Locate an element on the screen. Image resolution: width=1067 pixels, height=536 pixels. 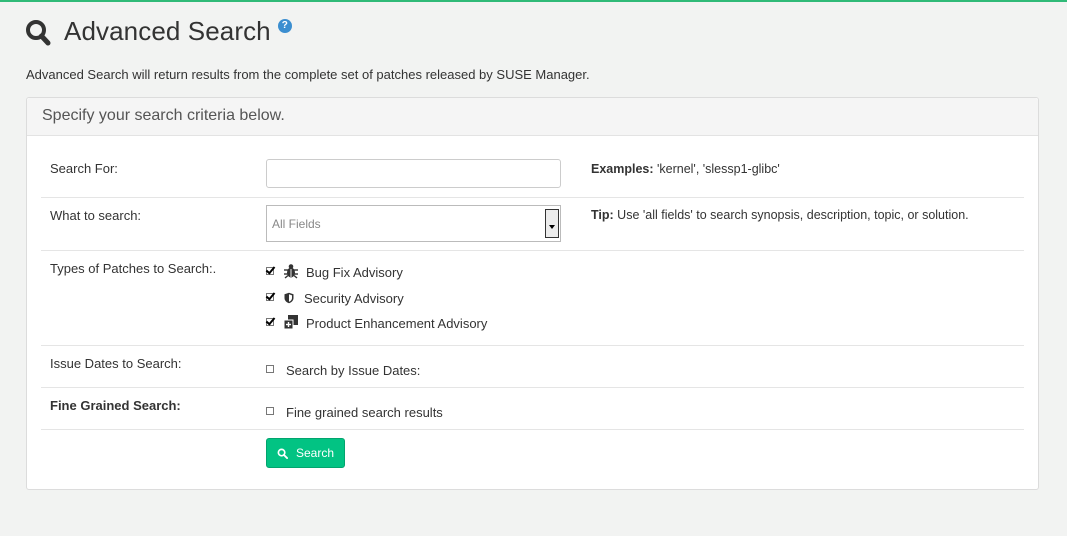
patch-types-label: Types of Patches to Search:. is located at coordinates (133, 268).